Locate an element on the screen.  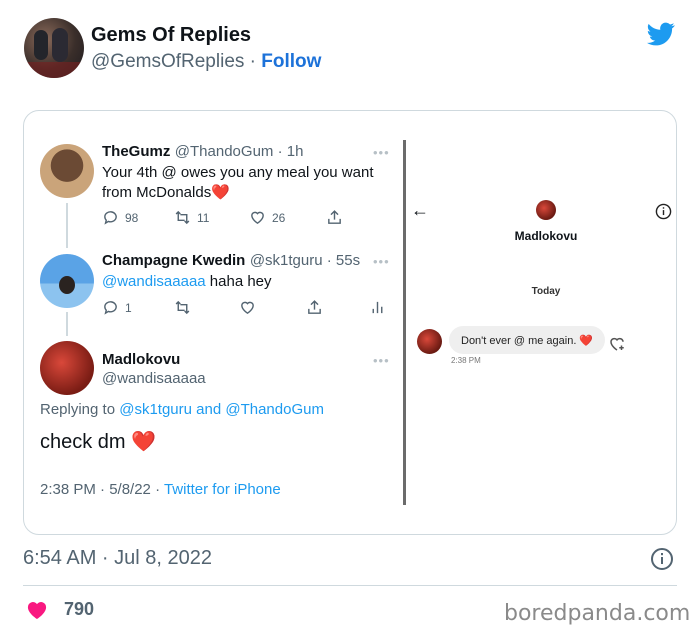
retweet-action: 11 is located at coordinates (191, 217).